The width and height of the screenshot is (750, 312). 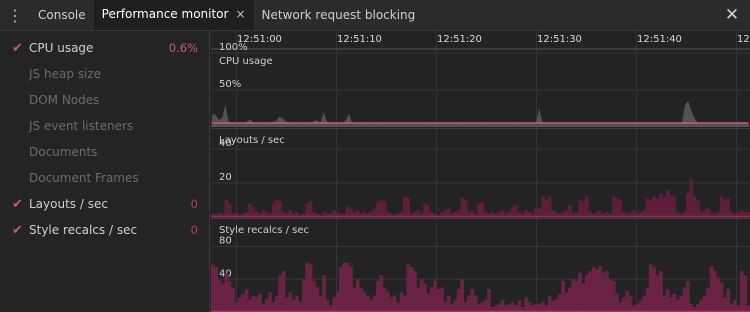 What do you see at coordinates (105, 152) in the screenshot?
I see `metric-documents: Documents` at bounding box center [105, 152].